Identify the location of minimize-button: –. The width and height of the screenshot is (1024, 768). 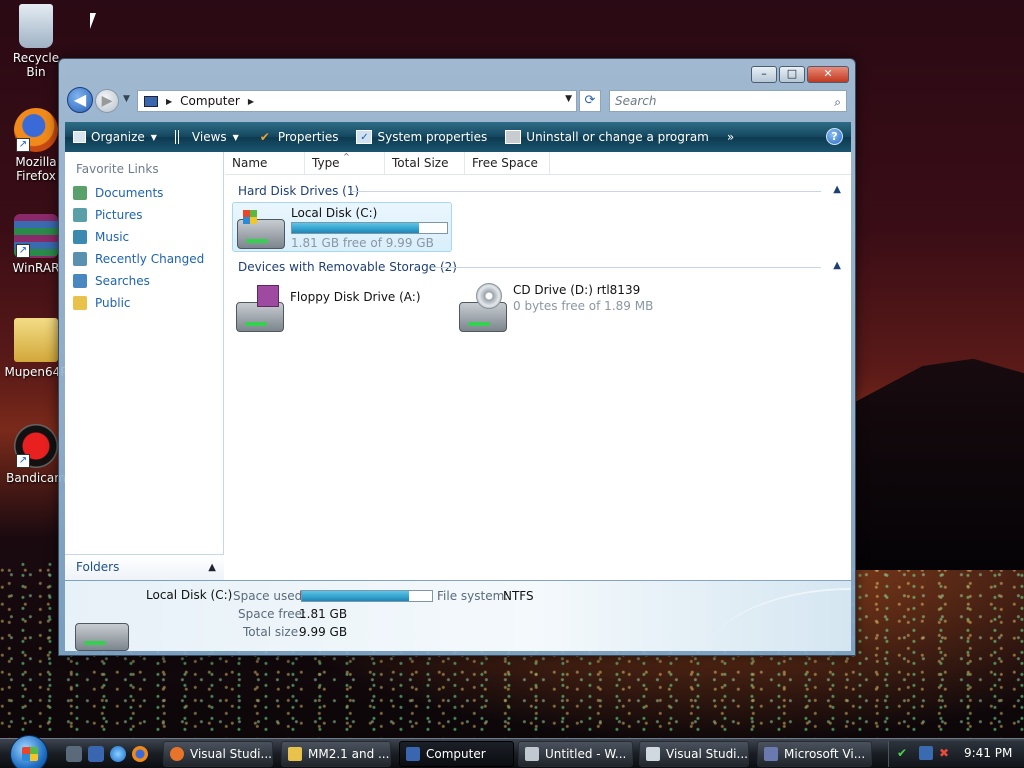
(764, 74).